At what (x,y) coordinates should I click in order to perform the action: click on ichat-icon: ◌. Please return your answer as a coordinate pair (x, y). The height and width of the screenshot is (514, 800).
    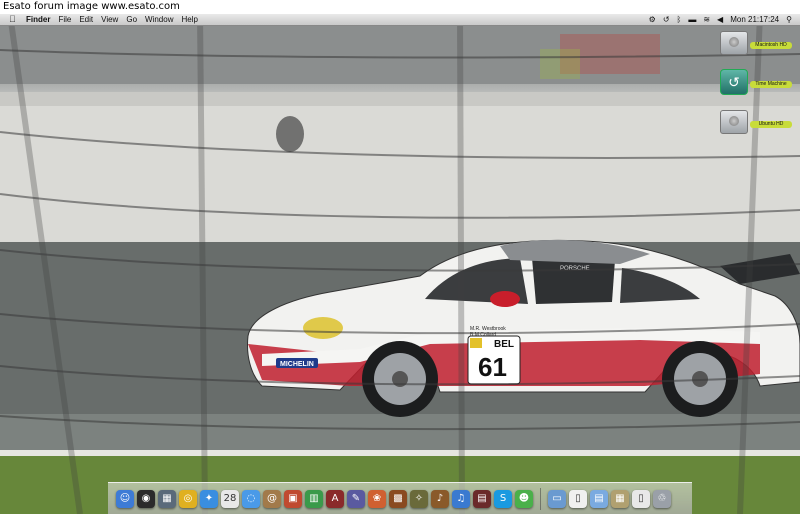
    Looking at the image, I should click on (251, 498).